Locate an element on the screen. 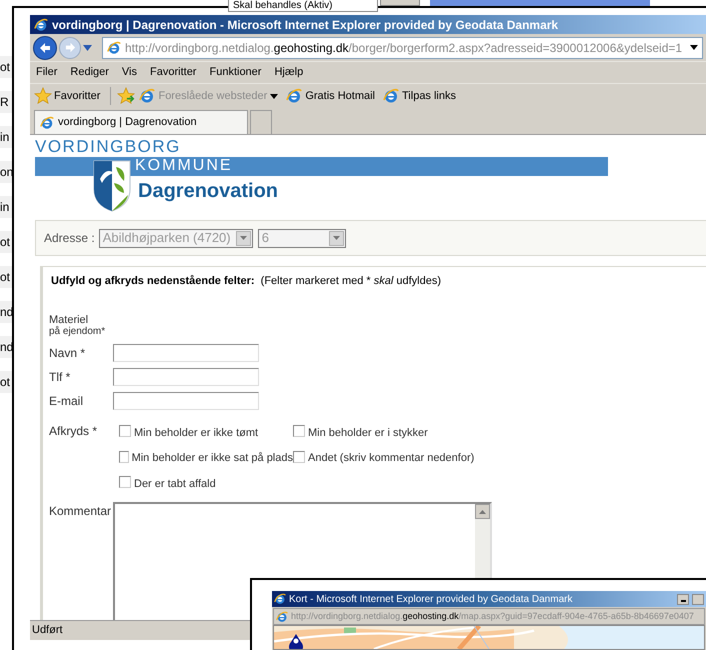 This screenshot has width=706, height=650. shield-icon is located at coordinates (112, 185).